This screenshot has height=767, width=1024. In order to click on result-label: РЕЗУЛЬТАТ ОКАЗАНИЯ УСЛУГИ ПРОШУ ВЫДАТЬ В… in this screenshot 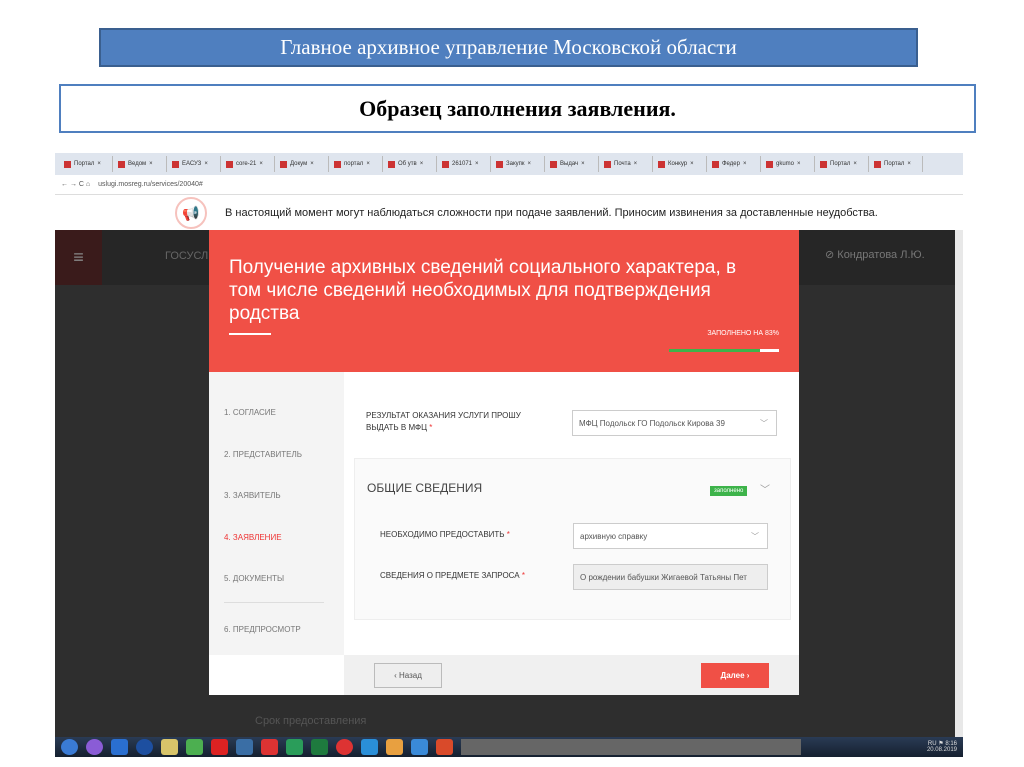, I will do `click(443, 421)`.